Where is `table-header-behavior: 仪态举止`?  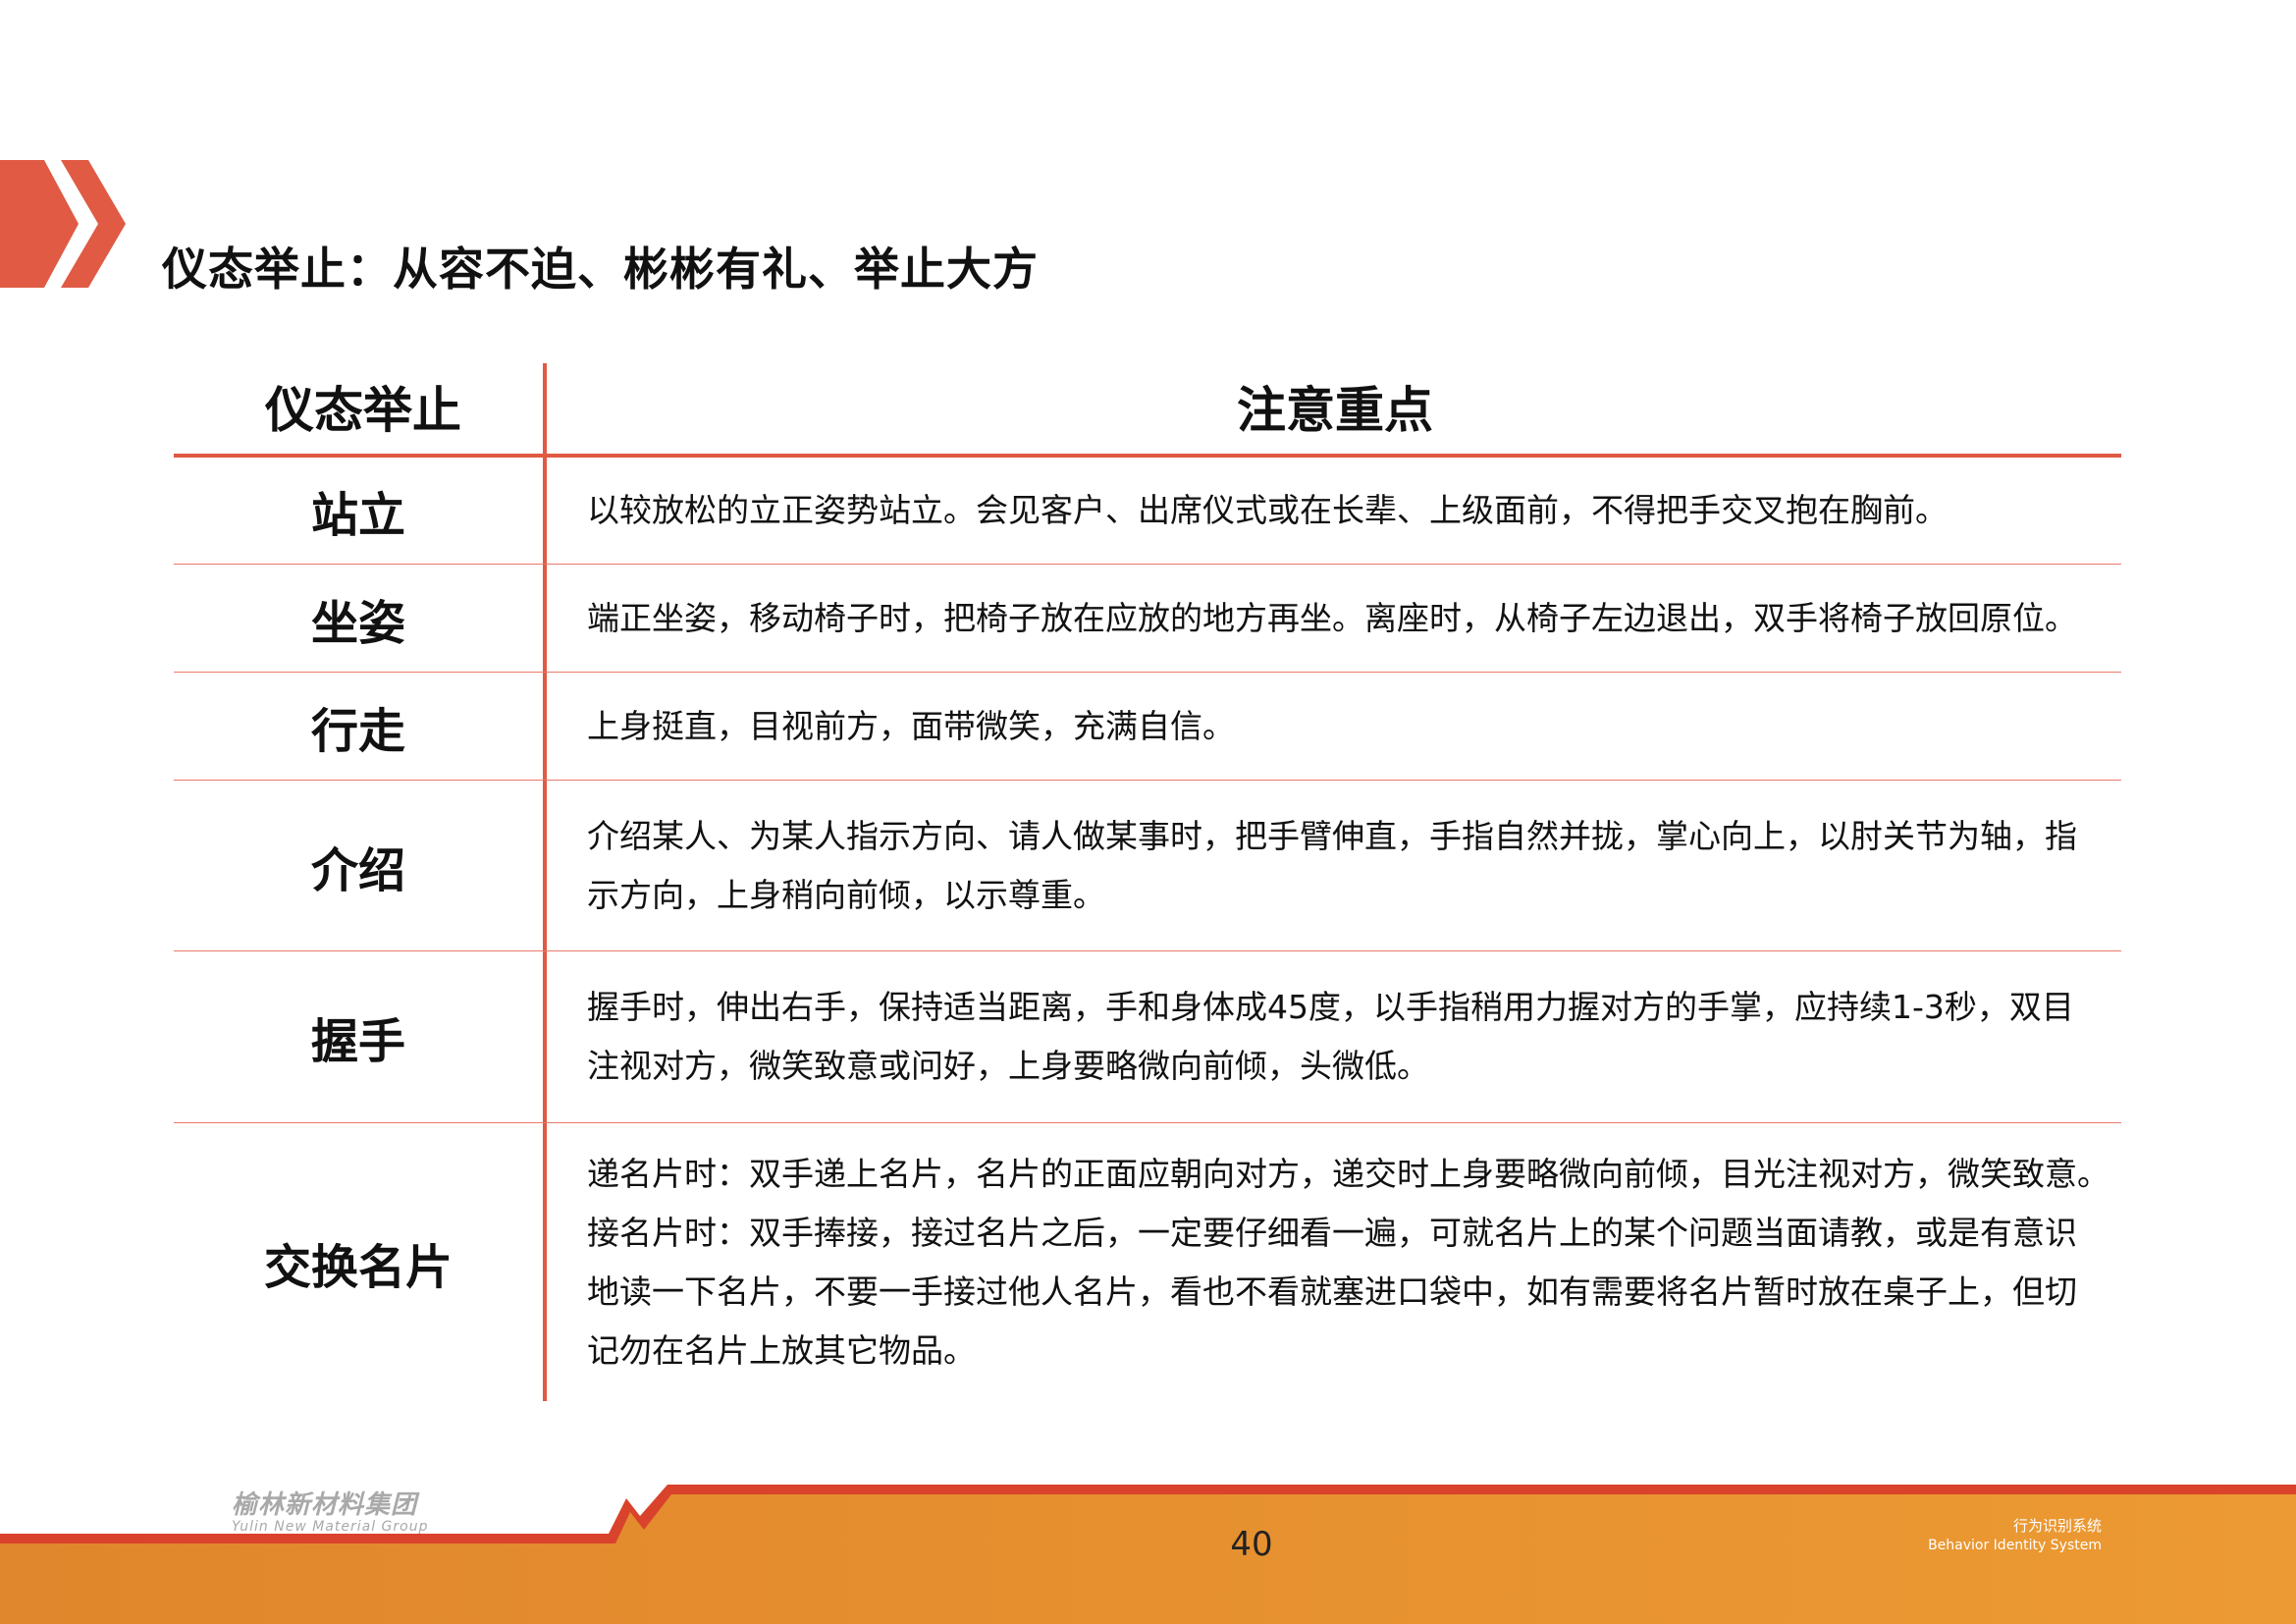
table-header-behavior: 仪态举止 is located at coordinates (363, 410).